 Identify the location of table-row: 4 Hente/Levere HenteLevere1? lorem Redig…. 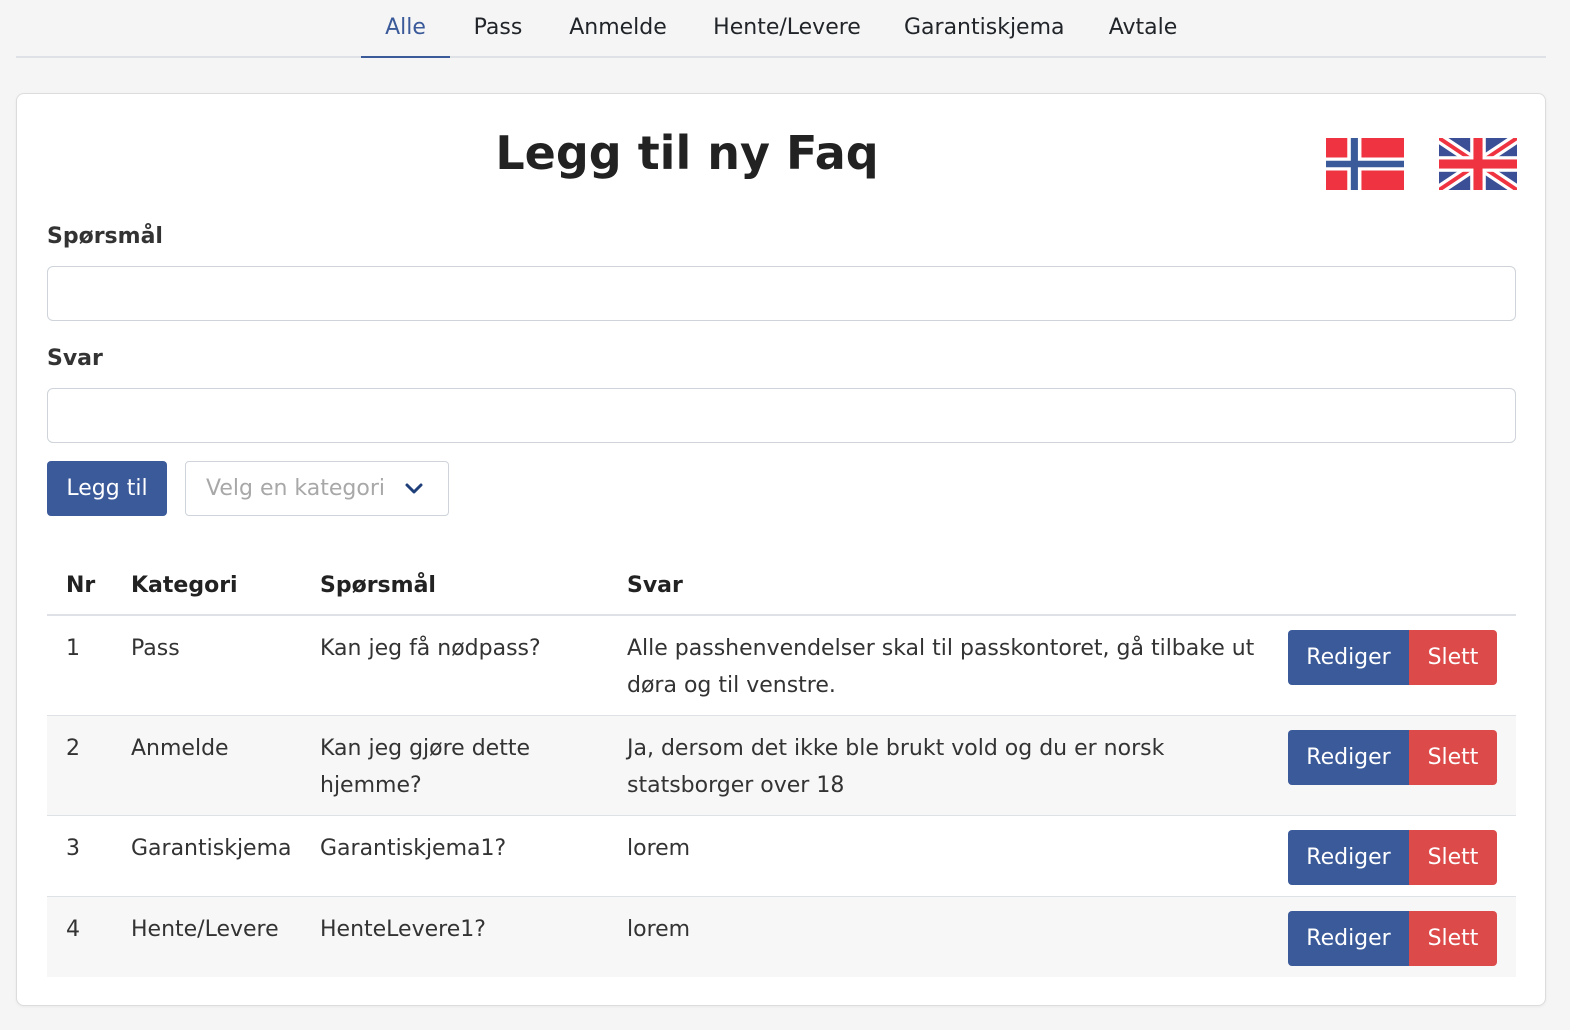
(781, 937).